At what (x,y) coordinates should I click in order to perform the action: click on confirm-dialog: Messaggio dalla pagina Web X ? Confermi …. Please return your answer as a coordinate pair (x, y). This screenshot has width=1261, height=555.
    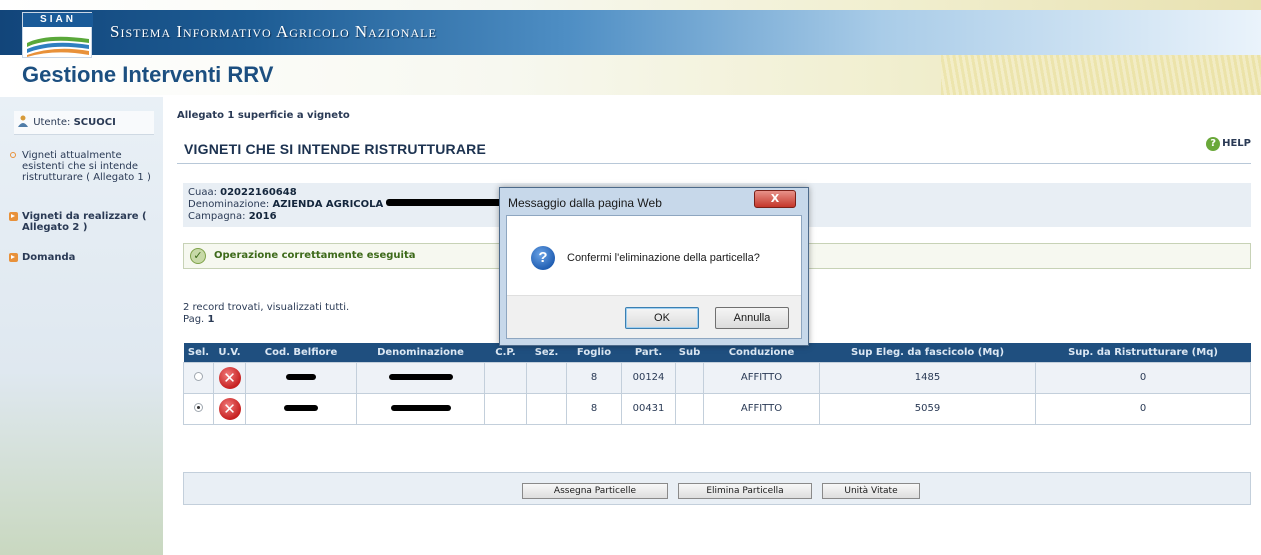
    Looking at the image, I should click on (654, 266).